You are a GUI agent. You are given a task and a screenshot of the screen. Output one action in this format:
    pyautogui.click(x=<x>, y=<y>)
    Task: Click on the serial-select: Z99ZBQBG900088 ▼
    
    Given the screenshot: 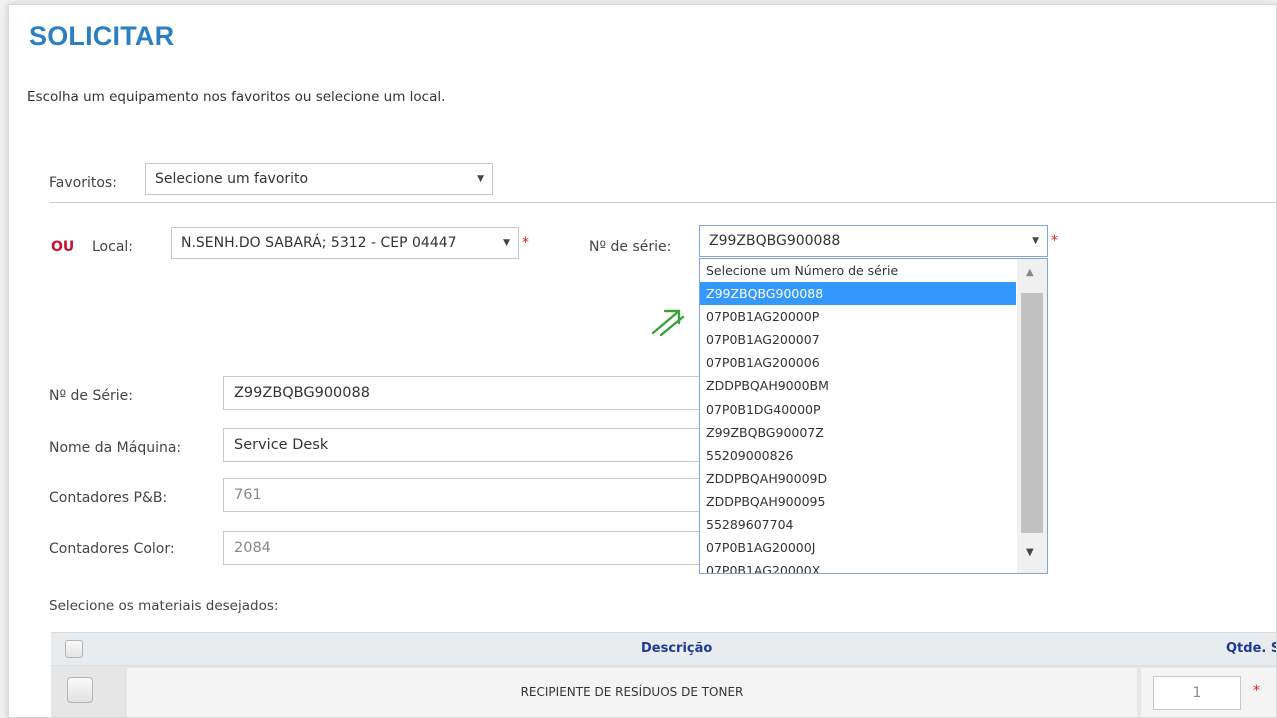 What is the action you would take?
    pyautogui.click(x=873, y=241)
    